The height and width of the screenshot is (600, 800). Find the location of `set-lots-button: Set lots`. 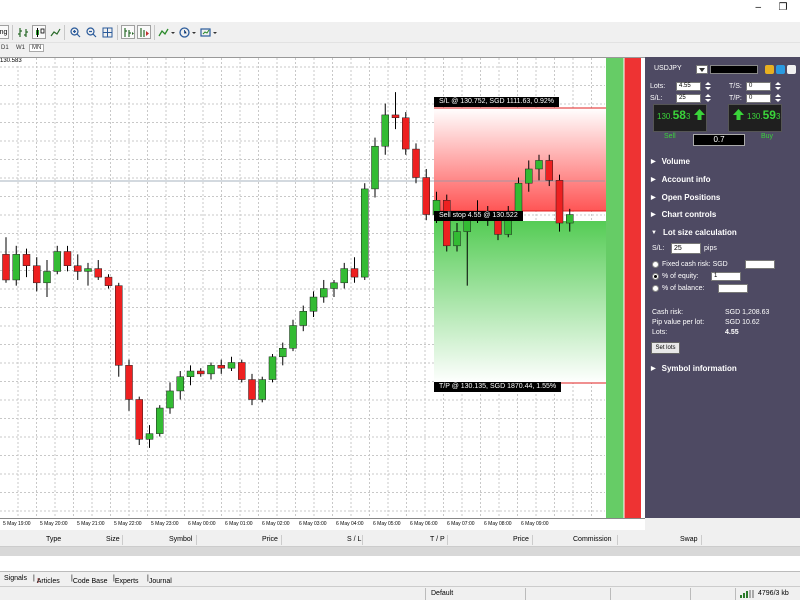

set-lots-button: Set lots is located at coordinates (665, 348).